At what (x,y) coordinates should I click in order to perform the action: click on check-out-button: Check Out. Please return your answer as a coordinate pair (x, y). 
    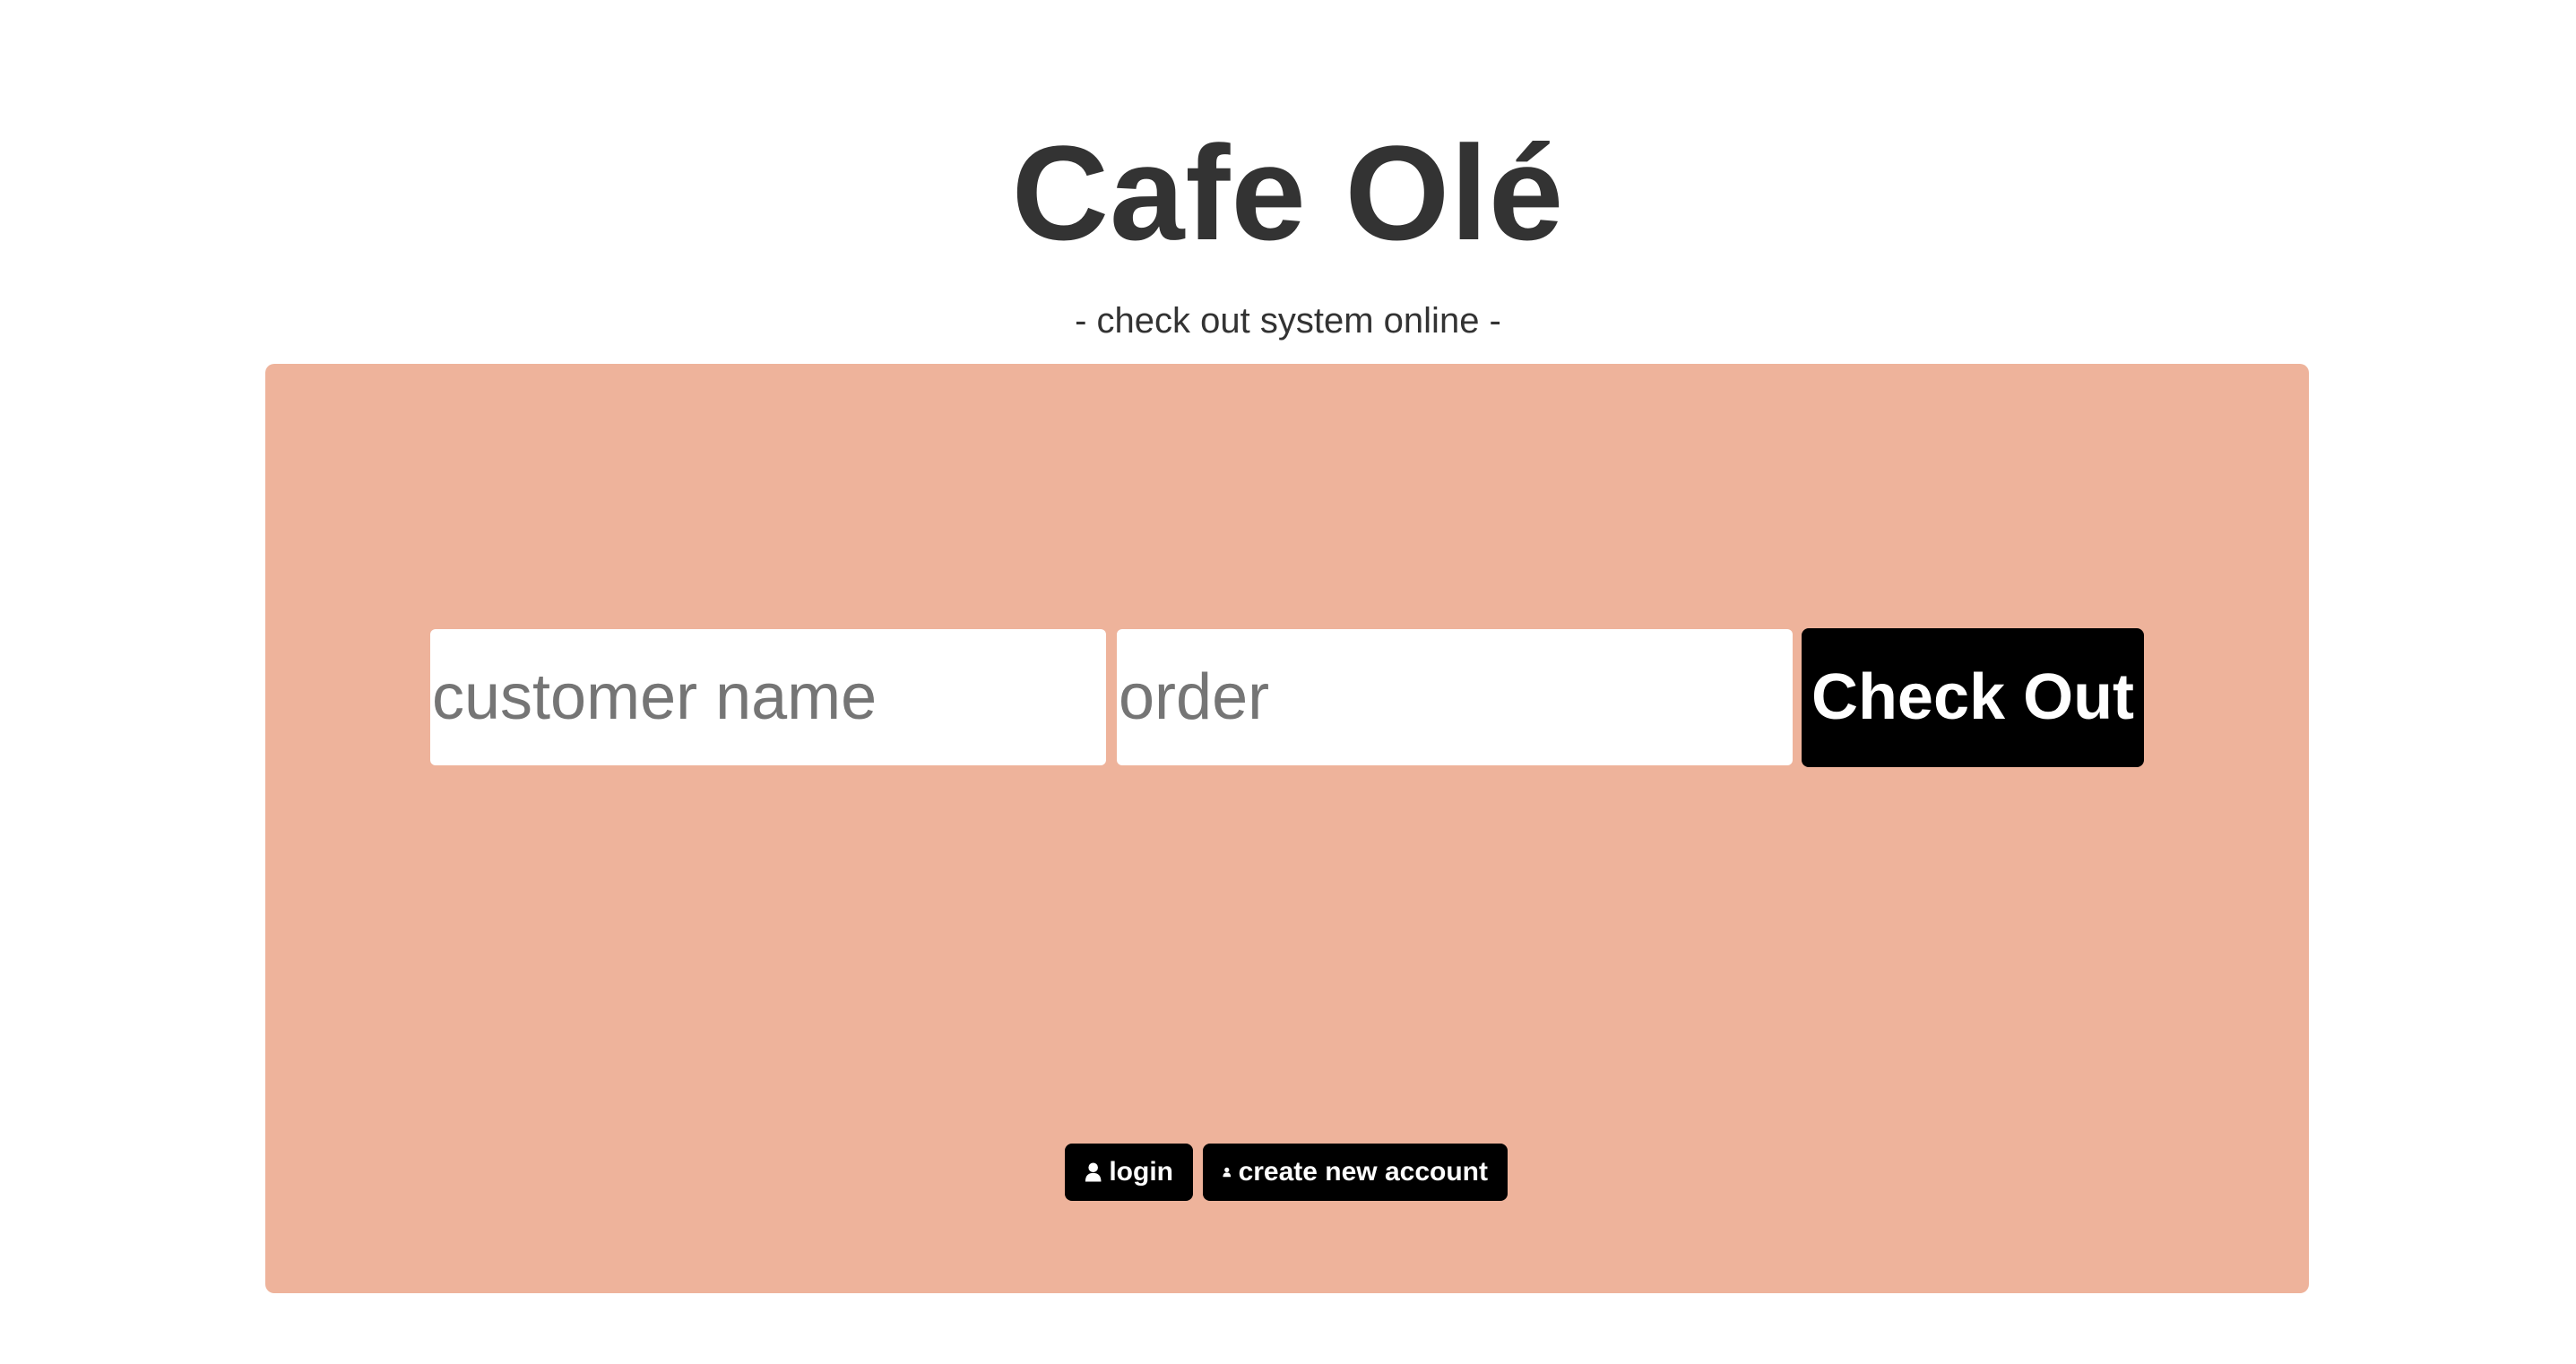
    Looking at the image, I should click on (1973, 697).